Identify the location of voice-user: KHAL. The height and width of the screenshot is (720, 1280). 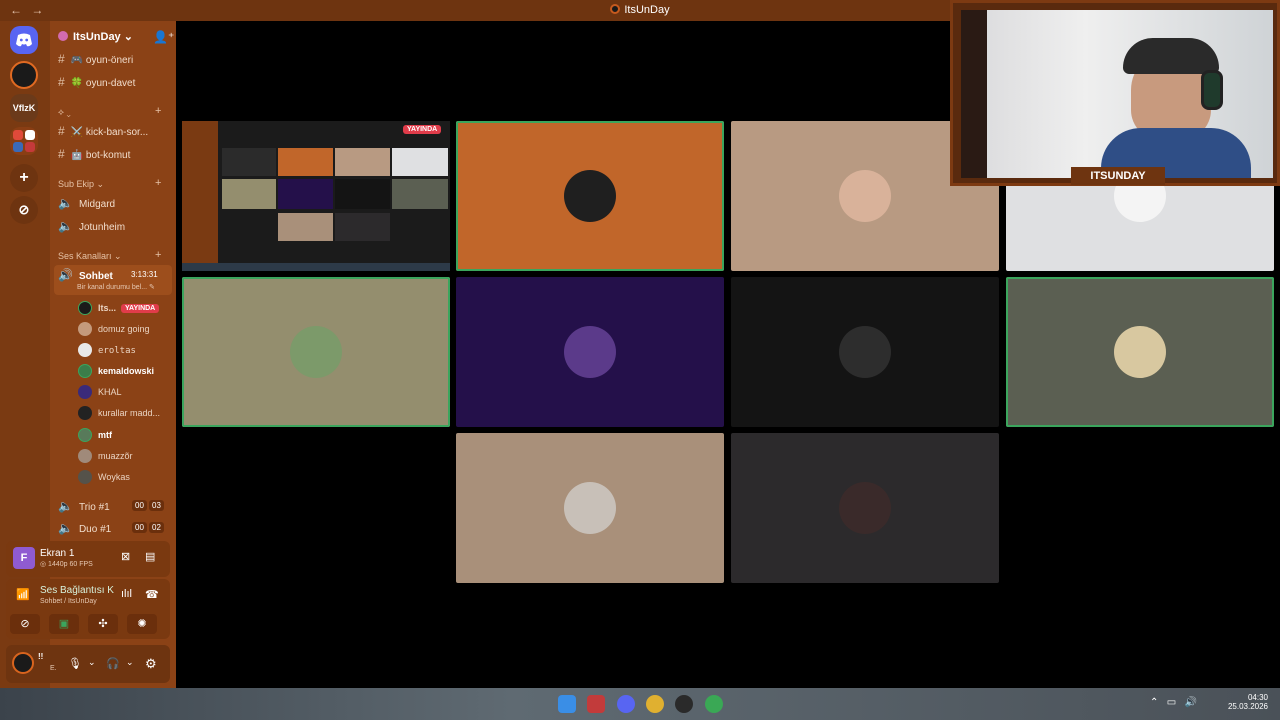
(100, 392).